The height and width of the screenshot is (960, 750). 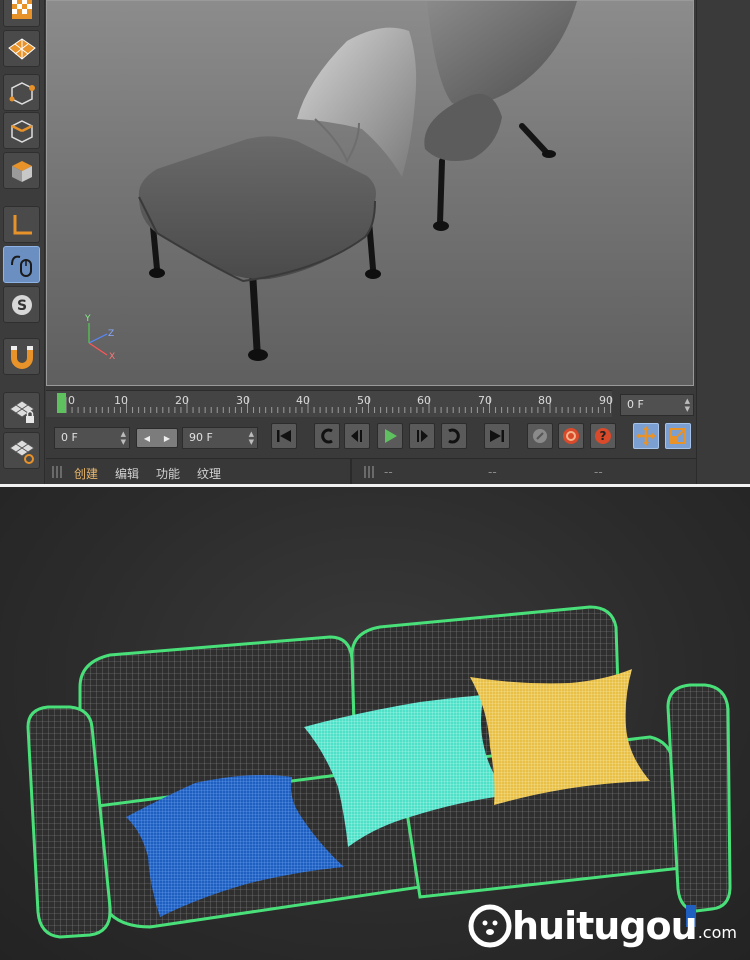 I want to click on timeline-ticks, so click(x=338, y=405).